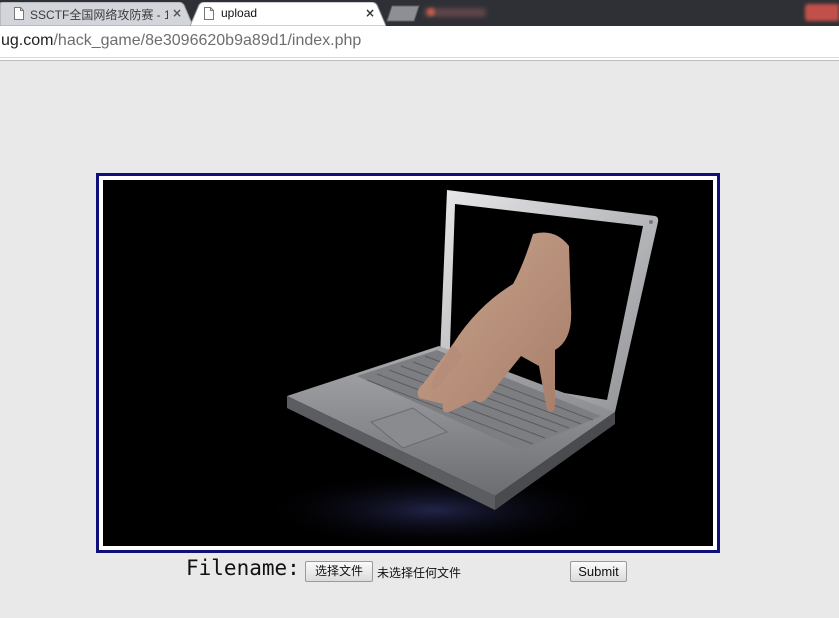  I want to click on url-path: /hack_game/8e3096620b9a89d1/index.php, so click(207, 40).